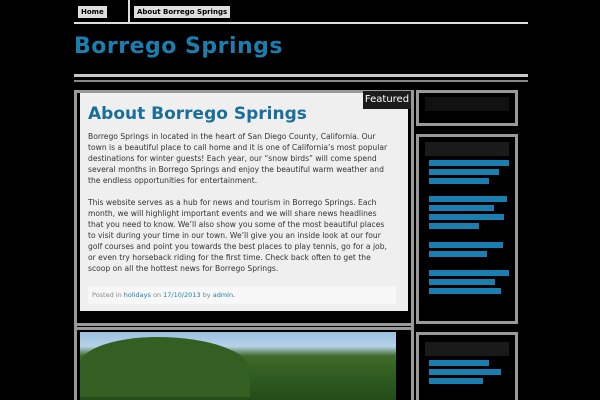  I want to click on featured-badge: Featured, so click(387, 100).